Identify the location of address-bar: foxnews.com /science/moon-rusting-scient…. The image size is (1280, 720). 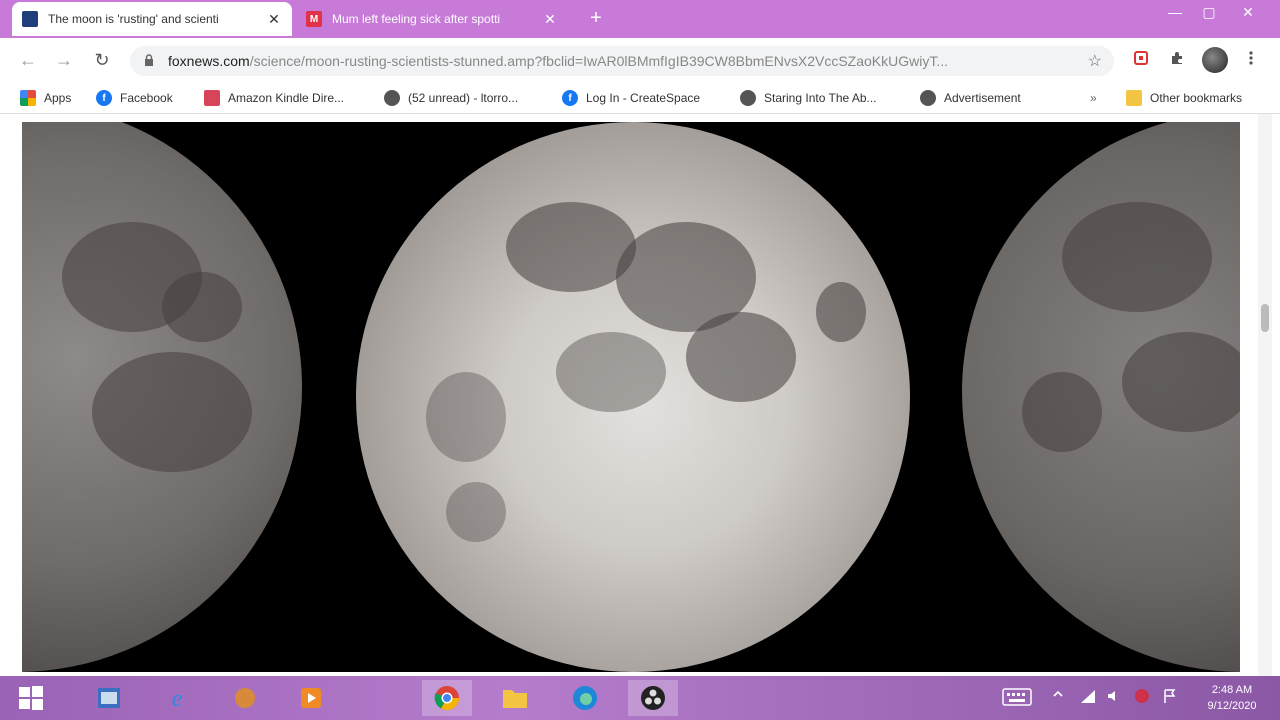
(622, 61).